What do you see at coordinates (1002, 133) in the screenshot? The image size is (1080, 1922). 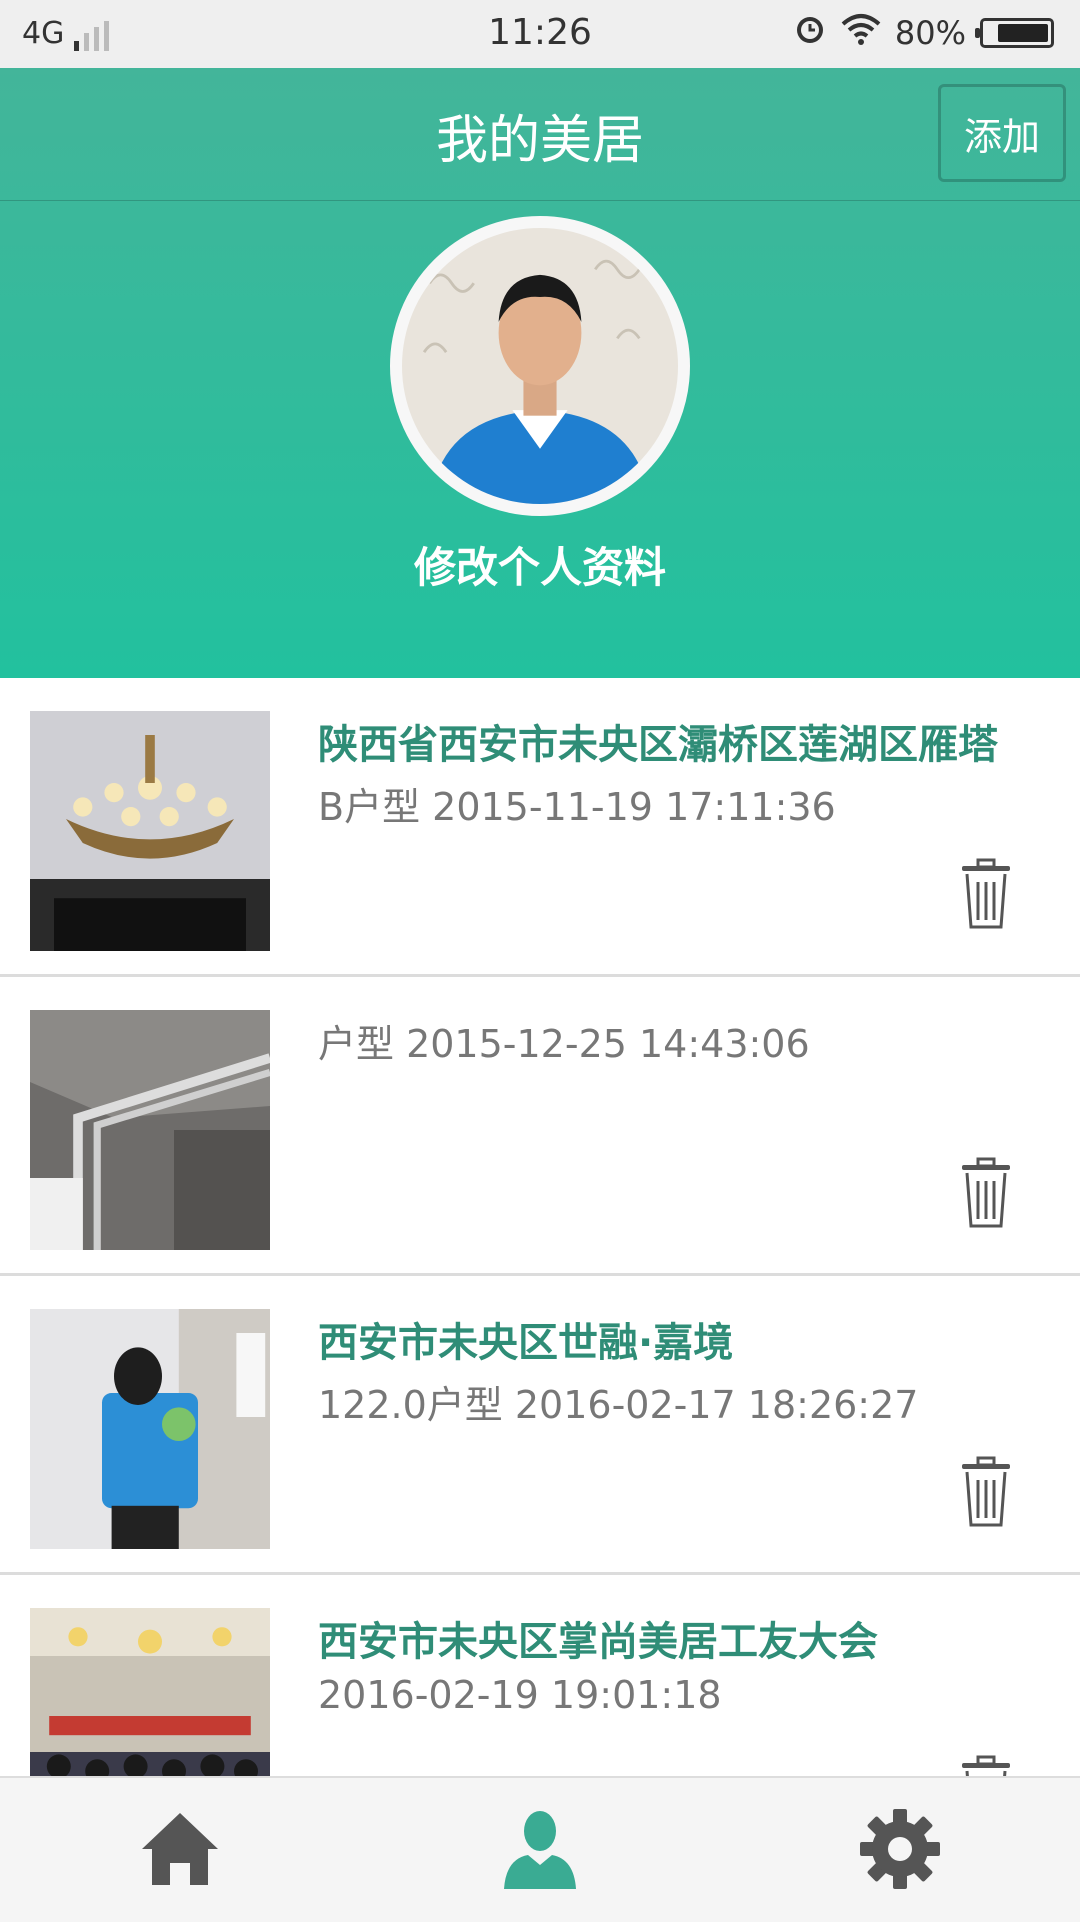 I see `add-button: 添加` at bounding box center [1002, 133].